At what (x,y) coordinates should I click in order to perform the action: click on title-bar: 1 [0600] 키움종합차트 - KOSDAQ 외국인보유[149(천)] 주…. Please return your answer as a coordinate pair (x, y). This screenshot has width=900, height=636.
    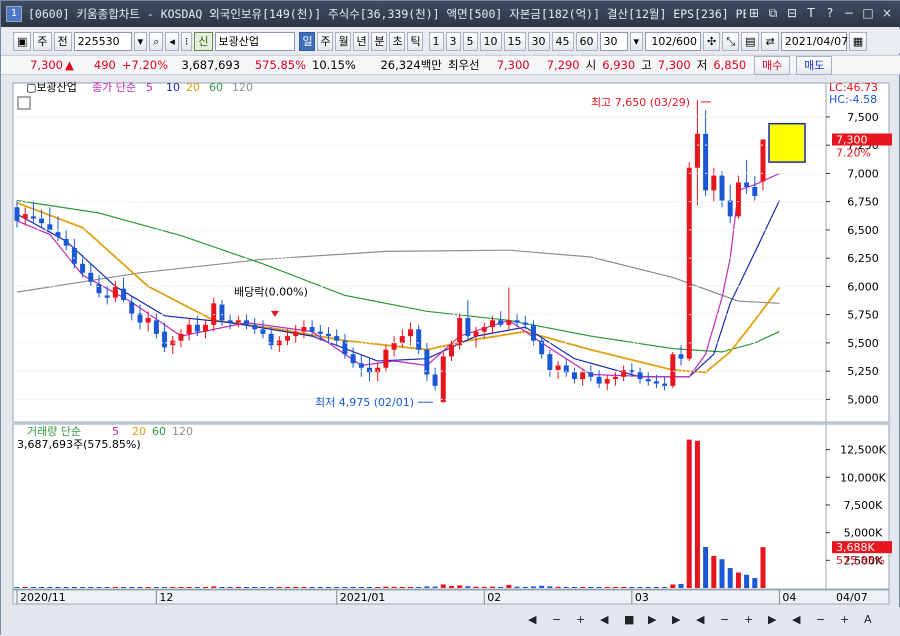
    Looking at the image, I should click on (450, 14).